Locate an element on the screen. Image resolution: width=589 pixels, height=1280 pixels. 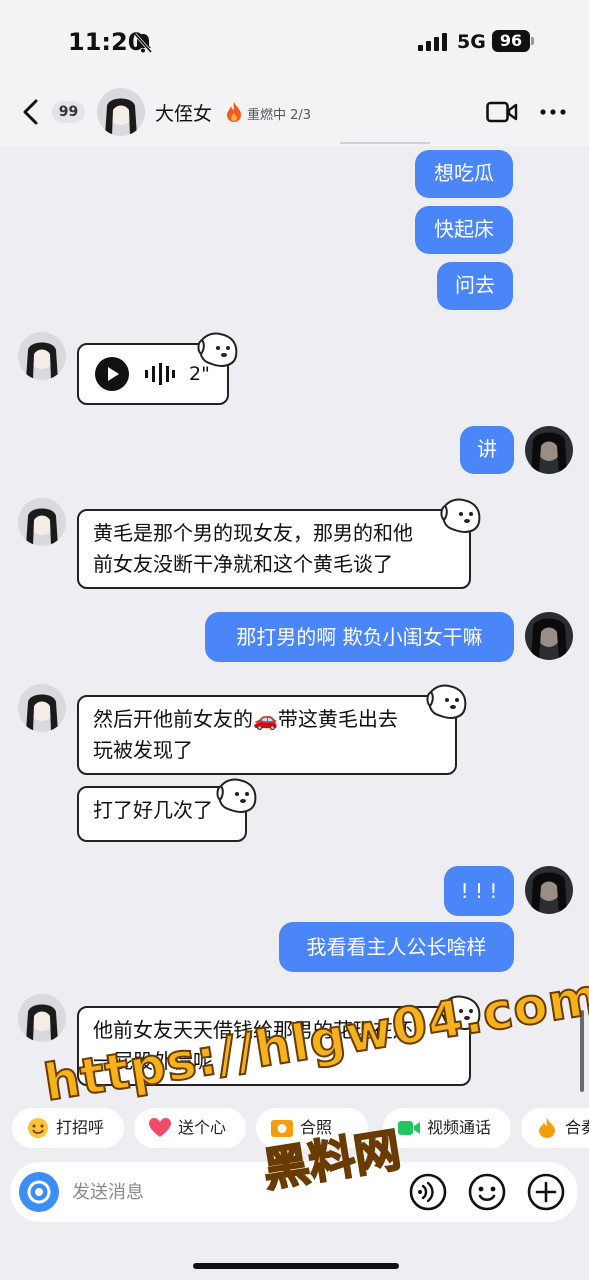
bell-muted-icon is located at coordinates (143, 43).